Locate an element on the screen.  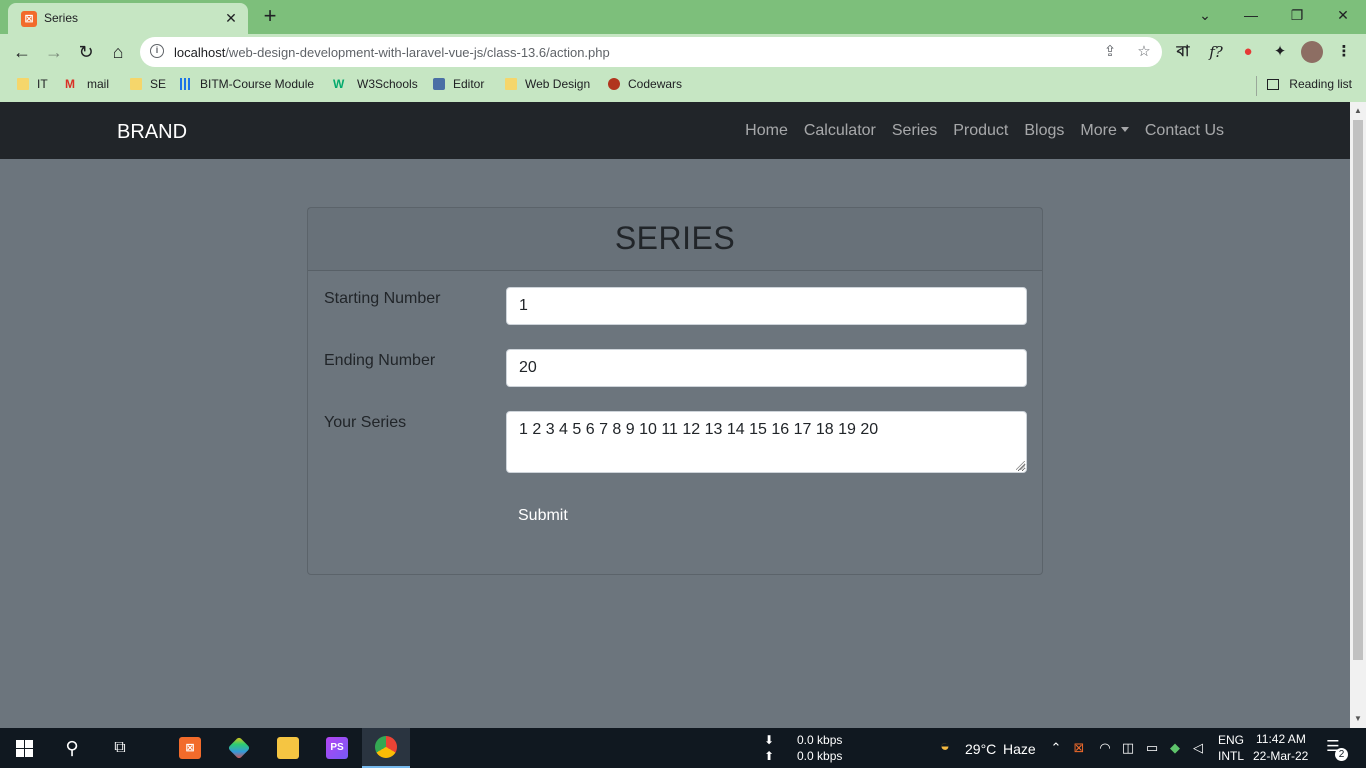
windows-logo is located at coordinates (24, 748).